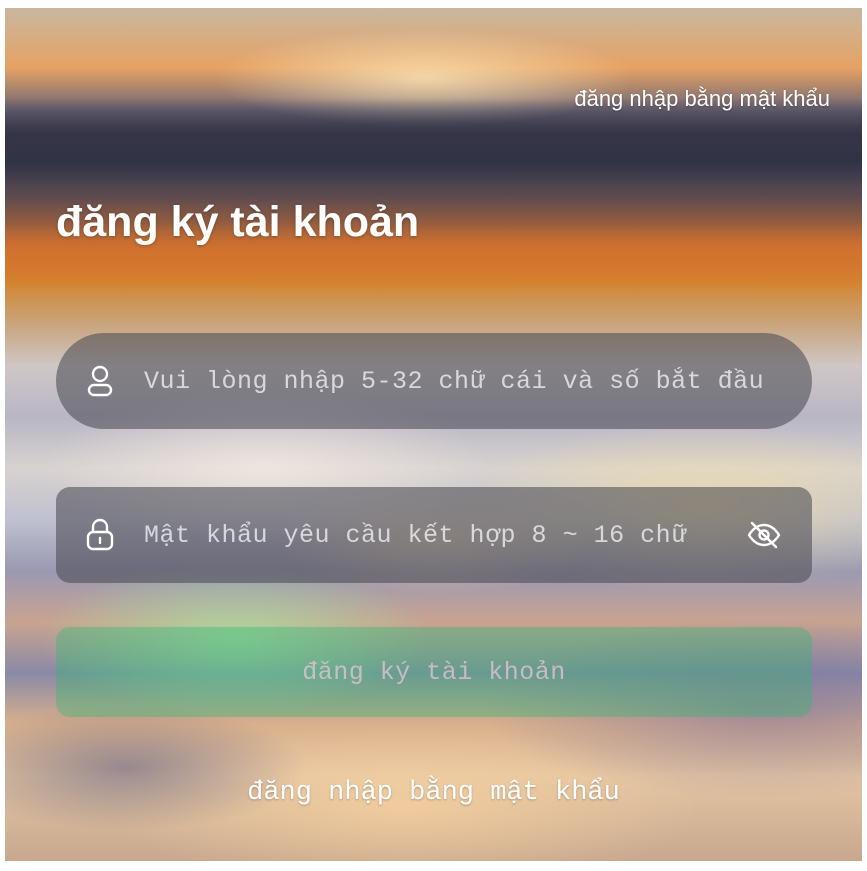 Image resolution: width=867 pixels, height=871 pixels. I want to click on password-login-link-top: đăng nhập bằng mật khẩu, so click(702, 99).